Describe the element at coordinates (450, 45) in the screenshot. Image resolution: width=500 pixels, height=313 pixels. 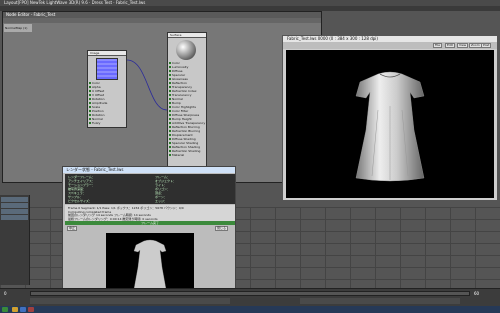
I see `edit-menu-button: Edit` at that location.